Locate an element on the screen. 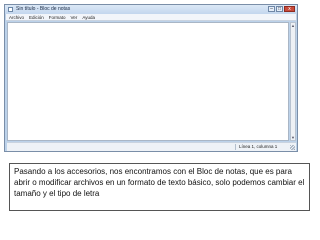 This screenshot has height=240, width=320. menu-bar: Archivo Edición Formato Ver Ayuda is located at coordinates (151, 17).